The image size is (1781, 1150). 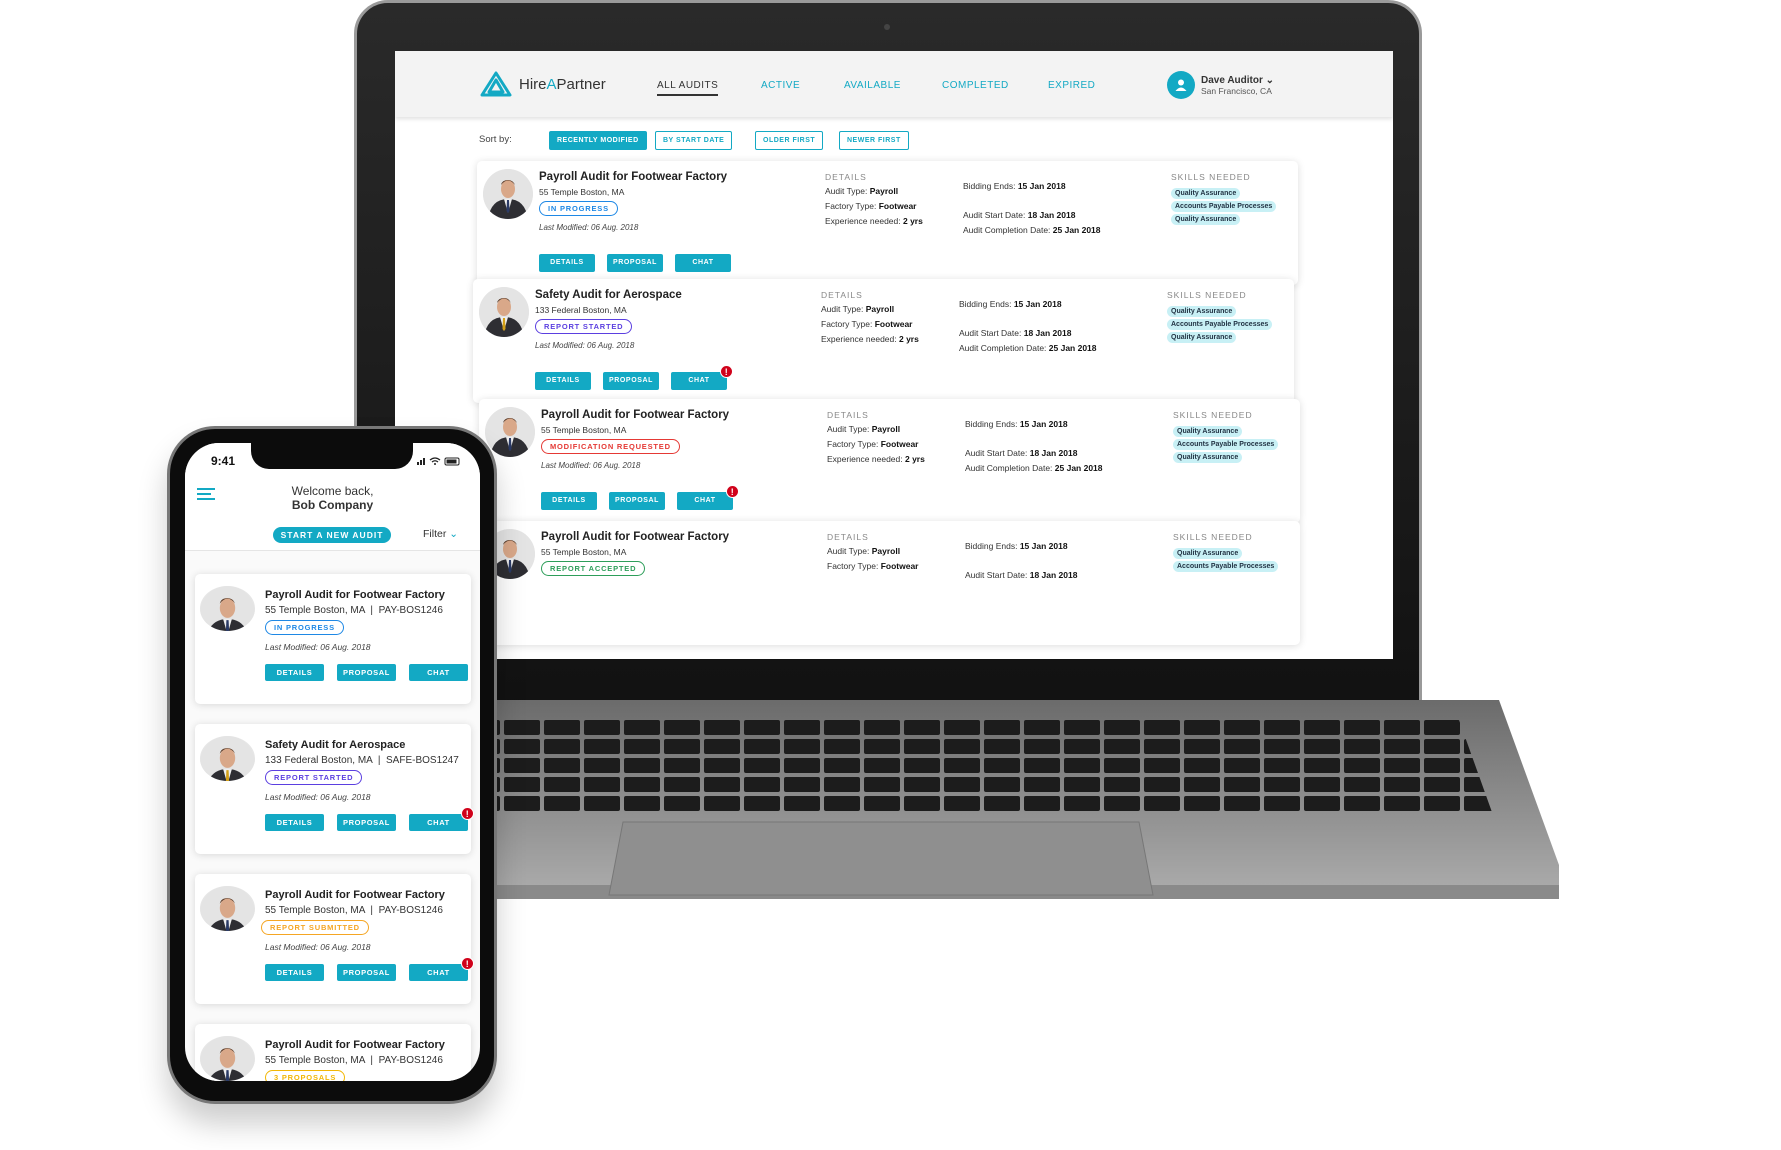 What do you see at coordinates (582, 192) in the screenshot?
I see `audit-address: 55 Temple Boston, MA` at bounding box center [582, 192].